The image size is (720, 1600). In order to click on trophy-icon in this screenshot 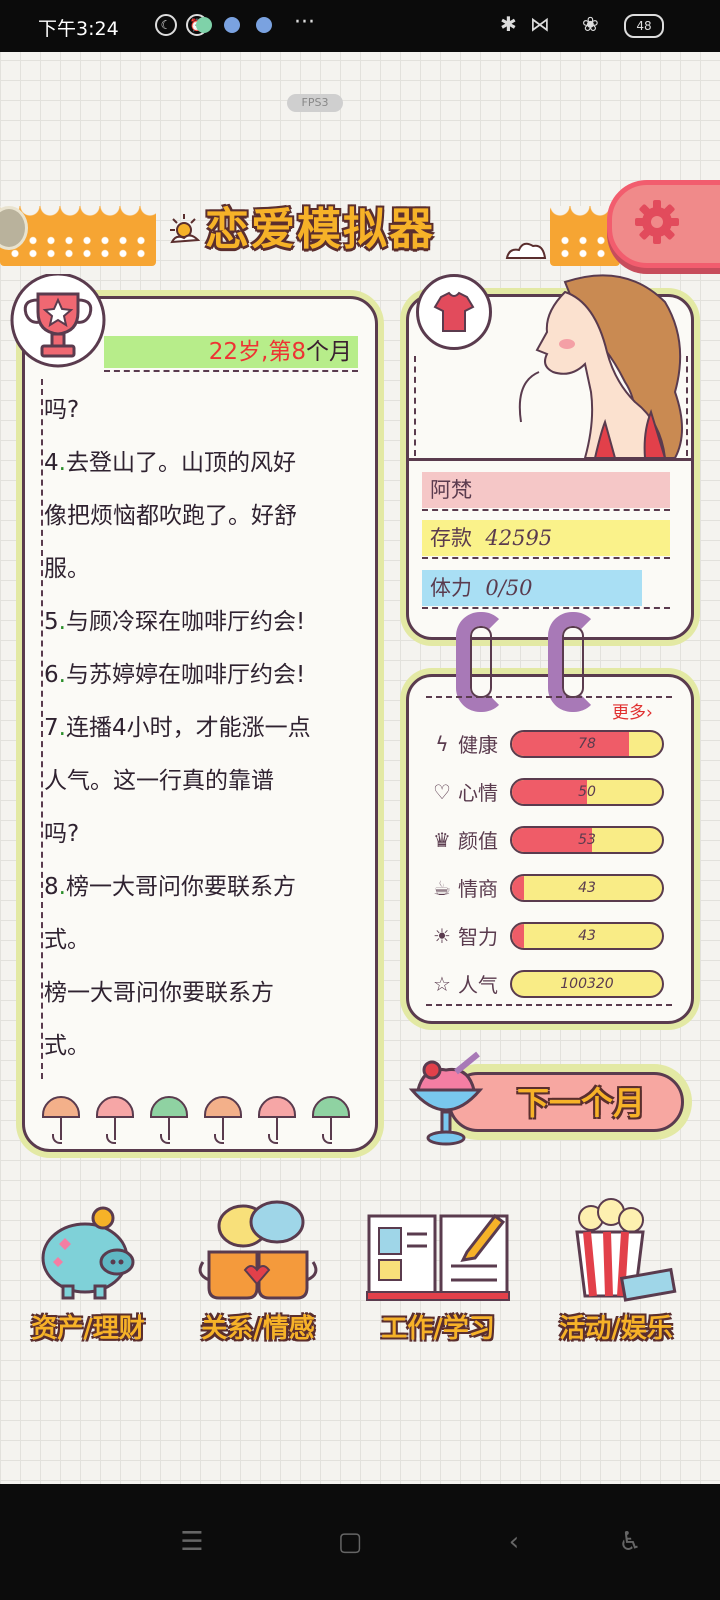, I will do `click(58, 321)`.